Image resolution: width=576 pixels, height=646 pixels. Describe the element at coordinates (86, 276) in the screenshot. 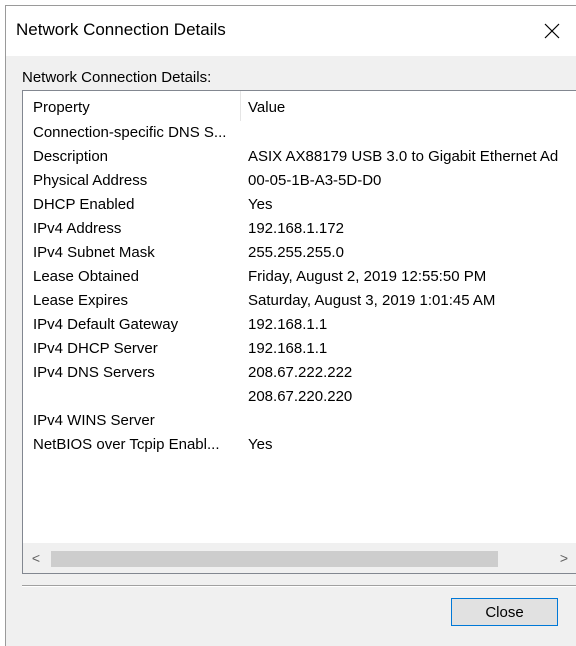

I see `property-cell: Lease Obtained` at that location.